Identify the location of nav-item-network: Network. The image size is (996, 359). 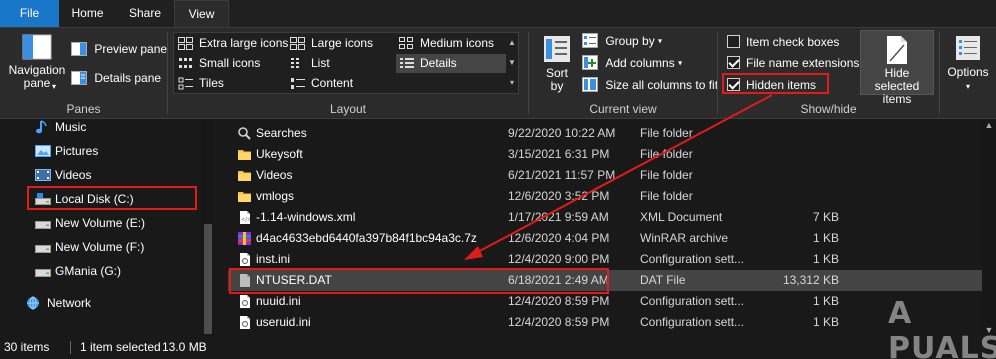
(107, 303).